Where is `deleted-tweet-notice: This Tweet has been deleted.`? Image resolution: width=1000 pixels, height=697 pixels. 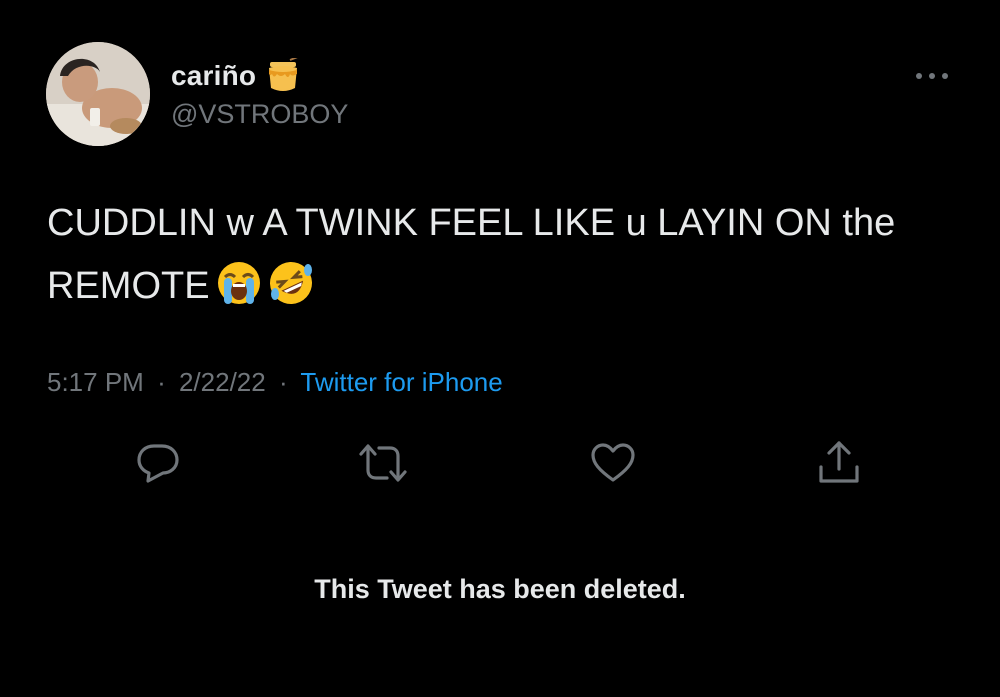
deleted-tweet-notice: This Tweet has been deleted. is located at coordinates (500, 589).